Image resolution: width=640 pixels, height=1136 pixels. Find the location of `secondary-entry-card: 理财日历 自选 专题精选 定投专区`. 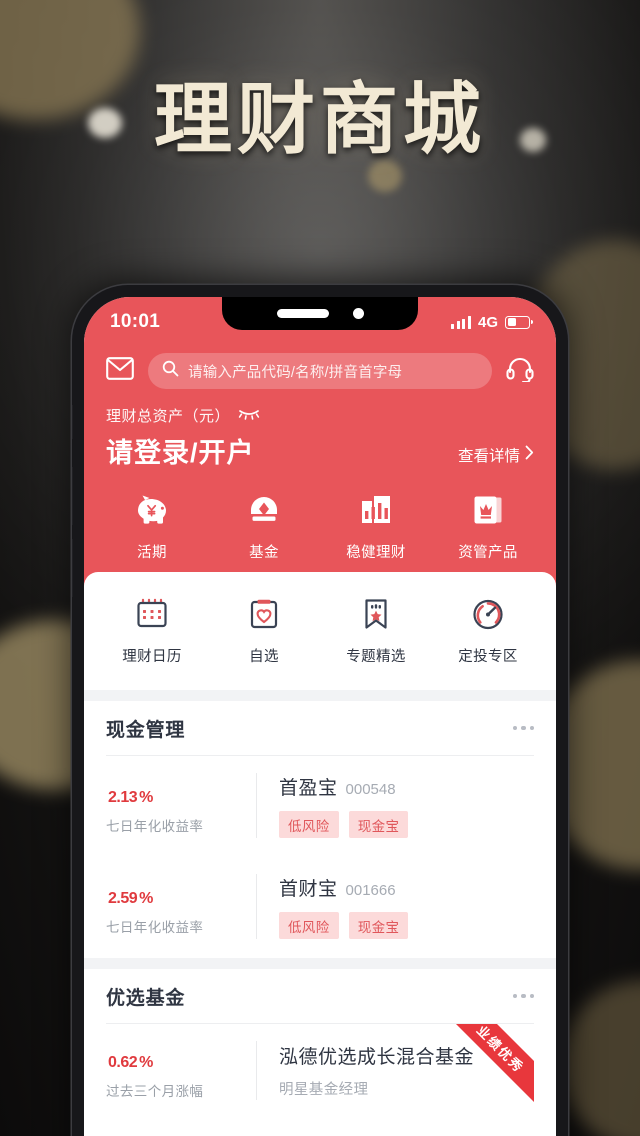

secondary-entry-card: 理财日历 自选 专题精选 定投专区 is located at coordinates (320, 631).